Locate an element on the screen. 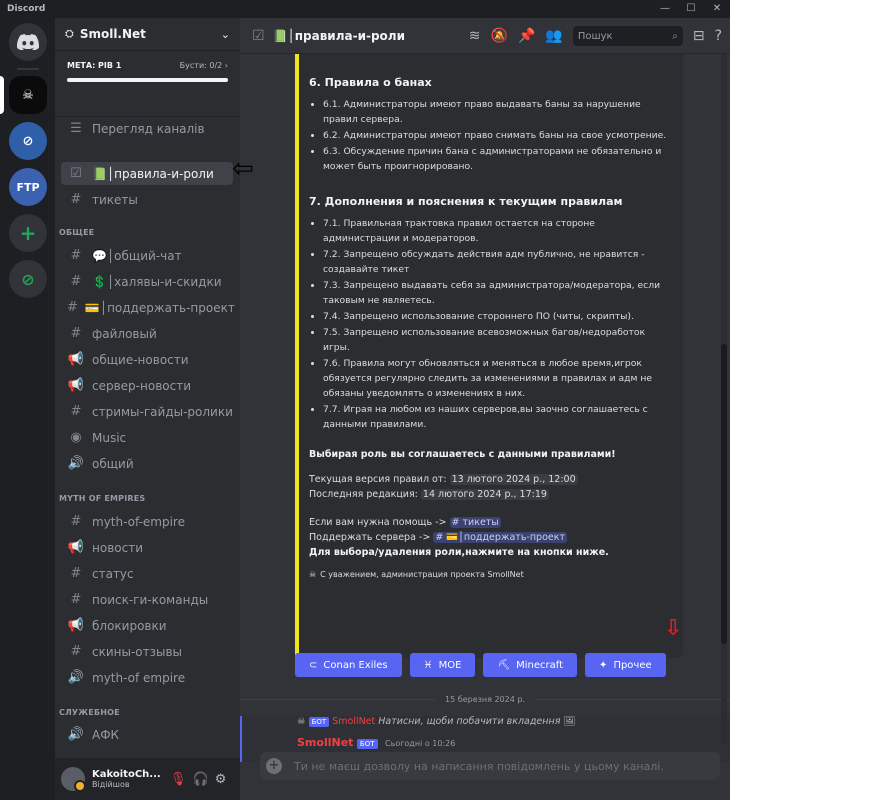 The width and height of the screenshot is (884, 800). boost-progress: МЕТА: РІВ 1 Бусти: 0/2 › is located at coordinates (147, 84).